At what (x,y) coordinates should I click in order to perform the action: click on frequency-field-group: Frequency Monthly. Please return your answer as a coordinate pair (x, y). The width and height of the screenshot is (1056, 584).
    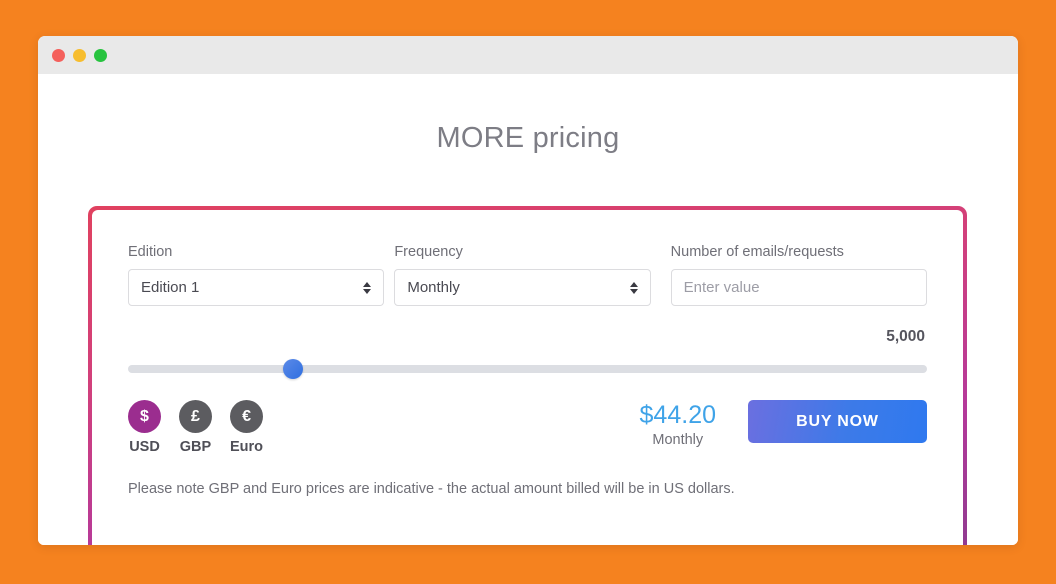
    Looking at the image, I should click on (522, 275).